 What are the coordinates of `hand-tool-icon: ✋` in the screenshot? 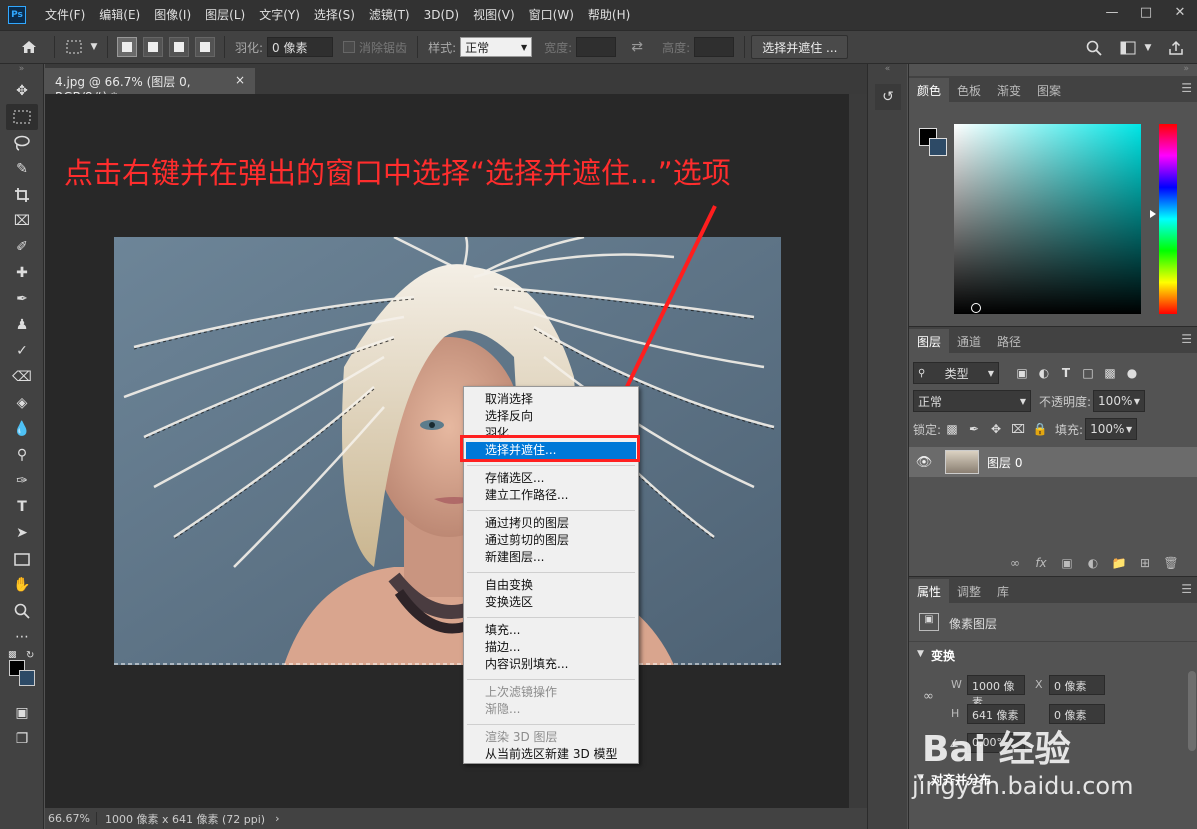 It's located at (22, 585).